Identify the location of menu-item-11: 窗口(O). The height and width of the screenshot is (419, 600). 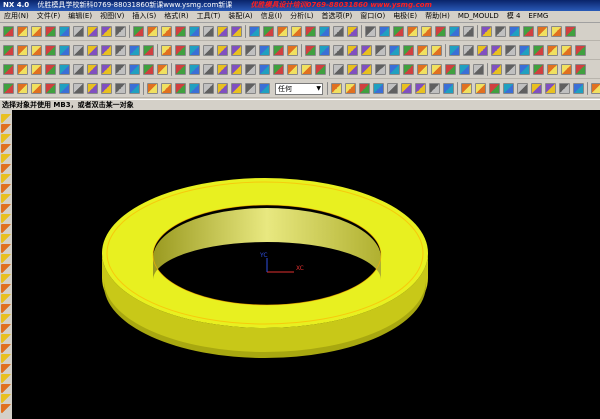
(372, 16).